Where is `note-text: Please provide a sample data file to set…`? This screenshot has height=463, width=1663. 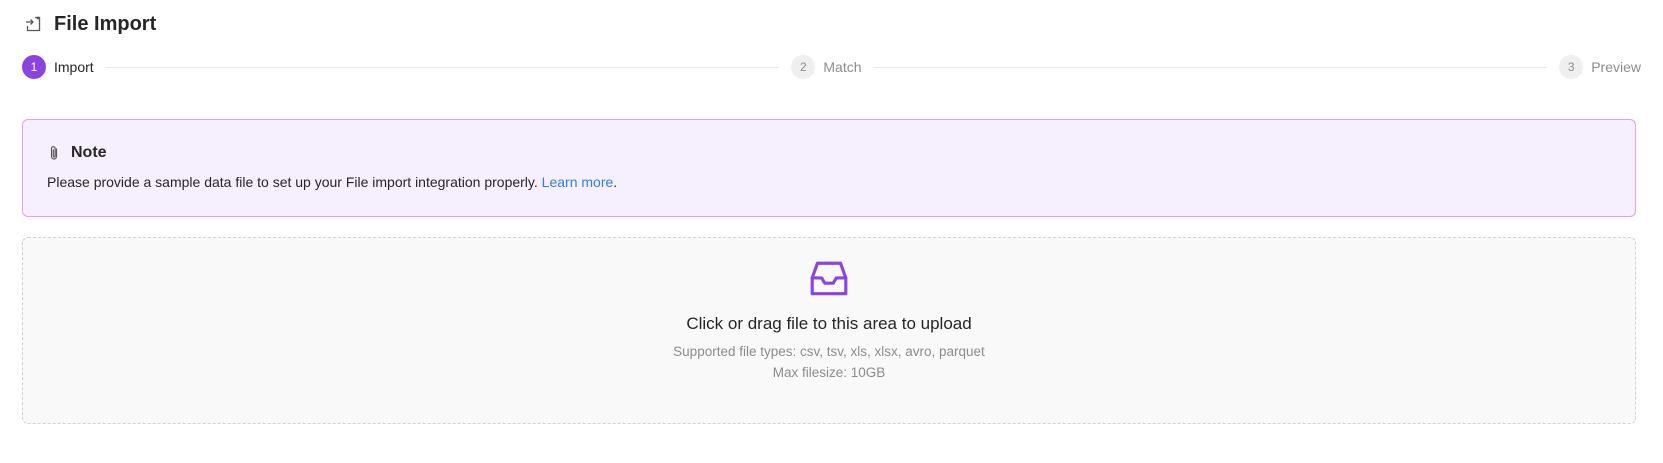
note-text: Please provide a sample data file to set… is located at coordinates (292, 182).